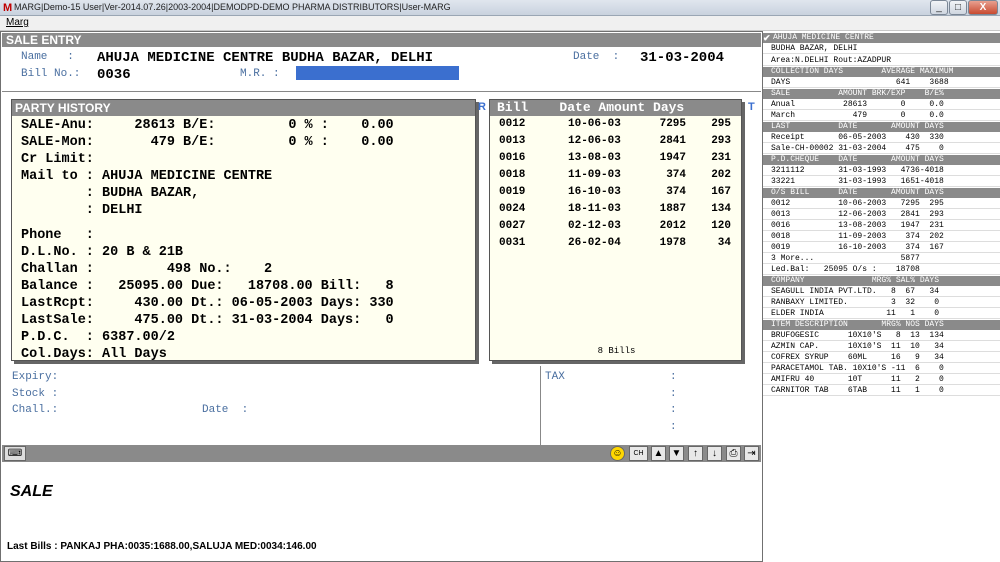 The image size is (1000, 562). Describe the element at coordinates (615, 108) in the screenshot. I see `bills-header: Bill Date Amount Days` at that location.